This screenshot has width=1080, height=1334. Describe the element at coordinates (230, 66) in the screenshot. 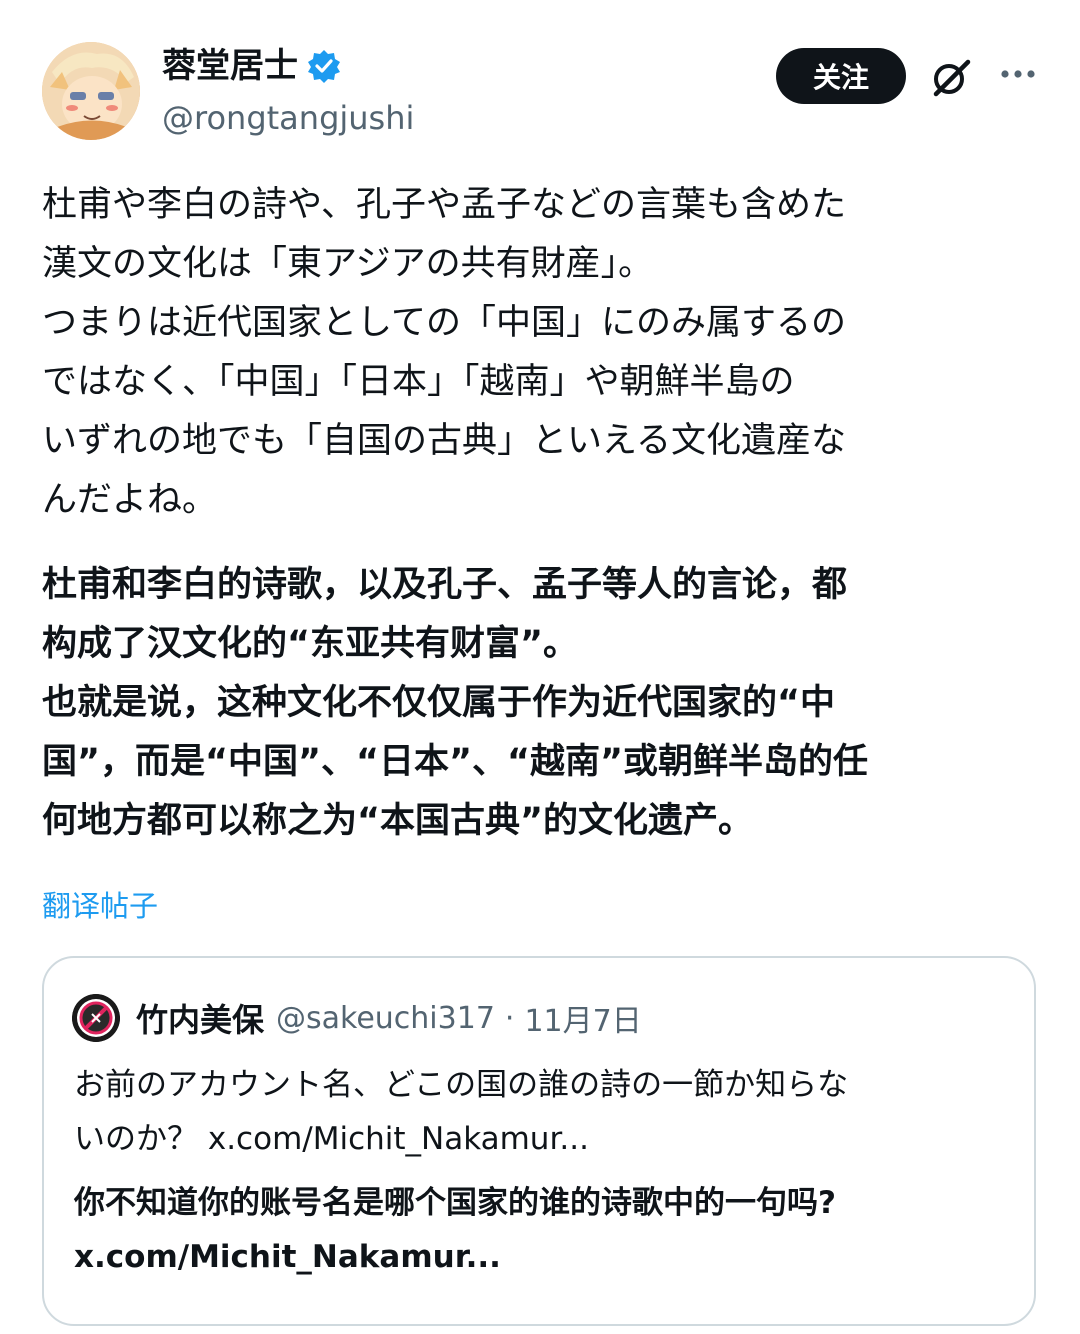

I see `author-display-name-text: 蓉堂居士` at that location.